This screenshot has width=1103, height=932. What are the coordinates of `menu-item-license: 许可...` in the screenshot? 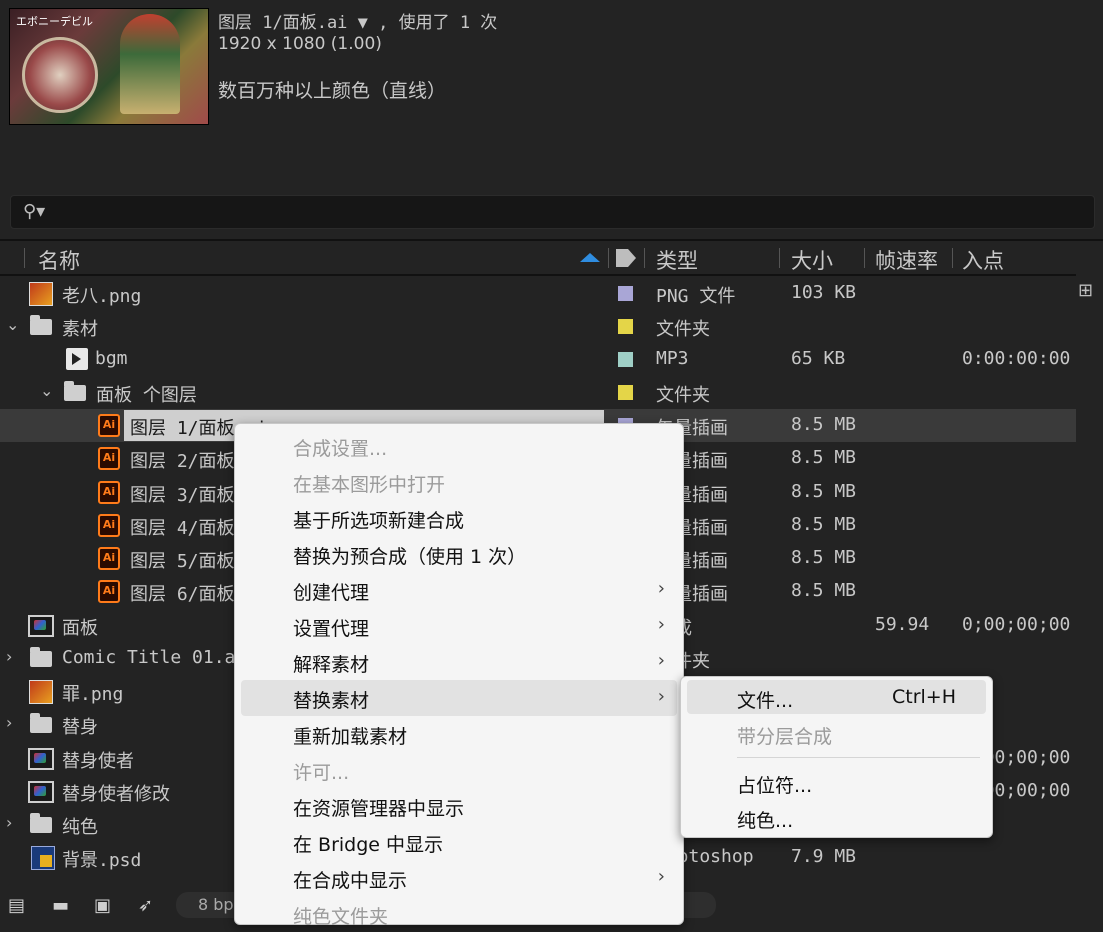 It's located at (459, 770).